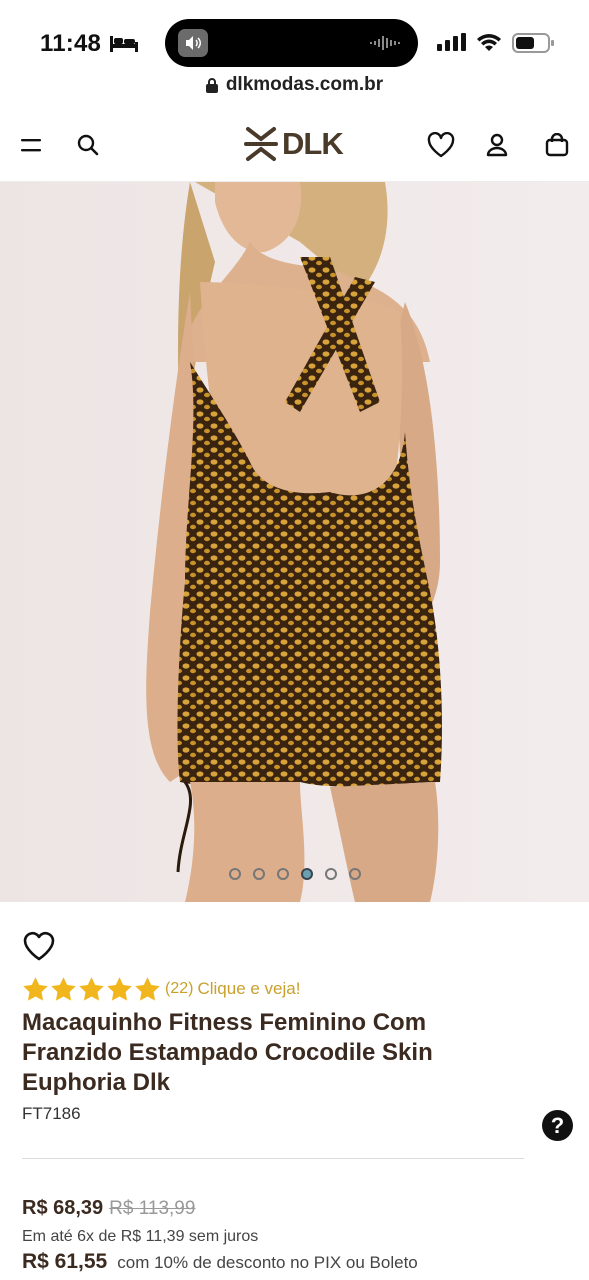 The image size is (589, 1280). Describe the element at coordinates (291, 43) in the screenshot. I see `dynamic-island` at that location.